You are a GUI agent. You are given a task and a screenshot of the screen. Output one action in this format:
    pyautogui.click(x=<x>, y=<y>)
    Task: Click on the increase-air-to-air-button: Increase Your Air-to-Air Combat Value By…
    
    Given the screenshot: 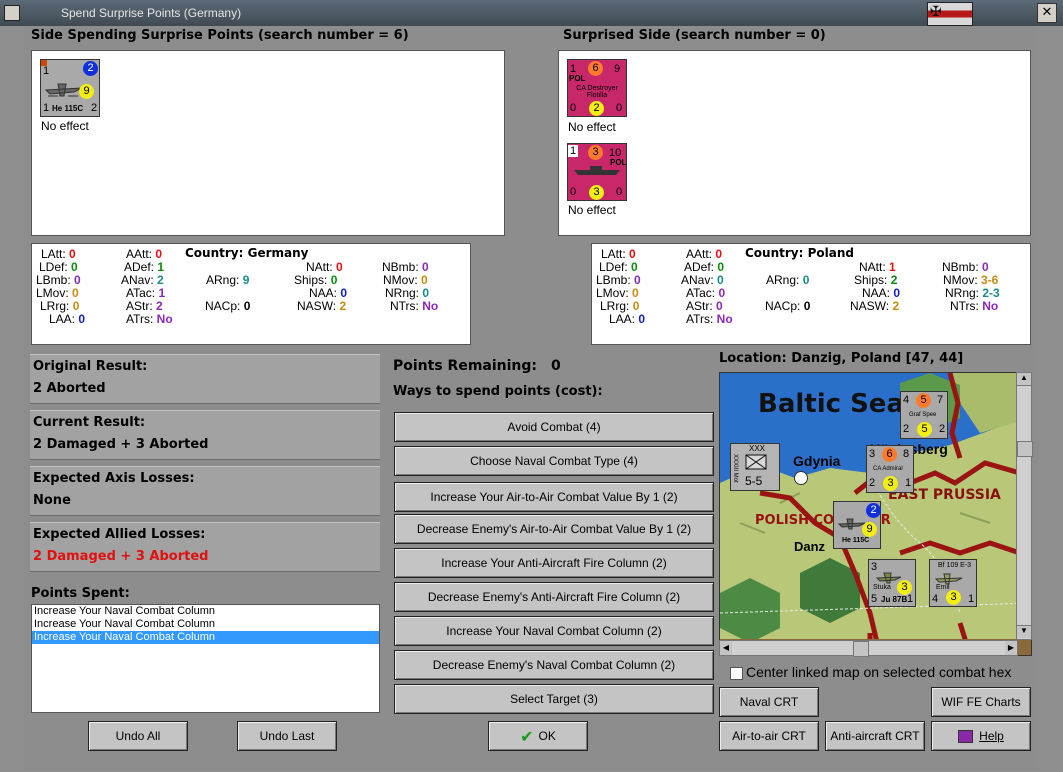 What is the action you would take?
    pyautogui.click(x=554, y=497)
    